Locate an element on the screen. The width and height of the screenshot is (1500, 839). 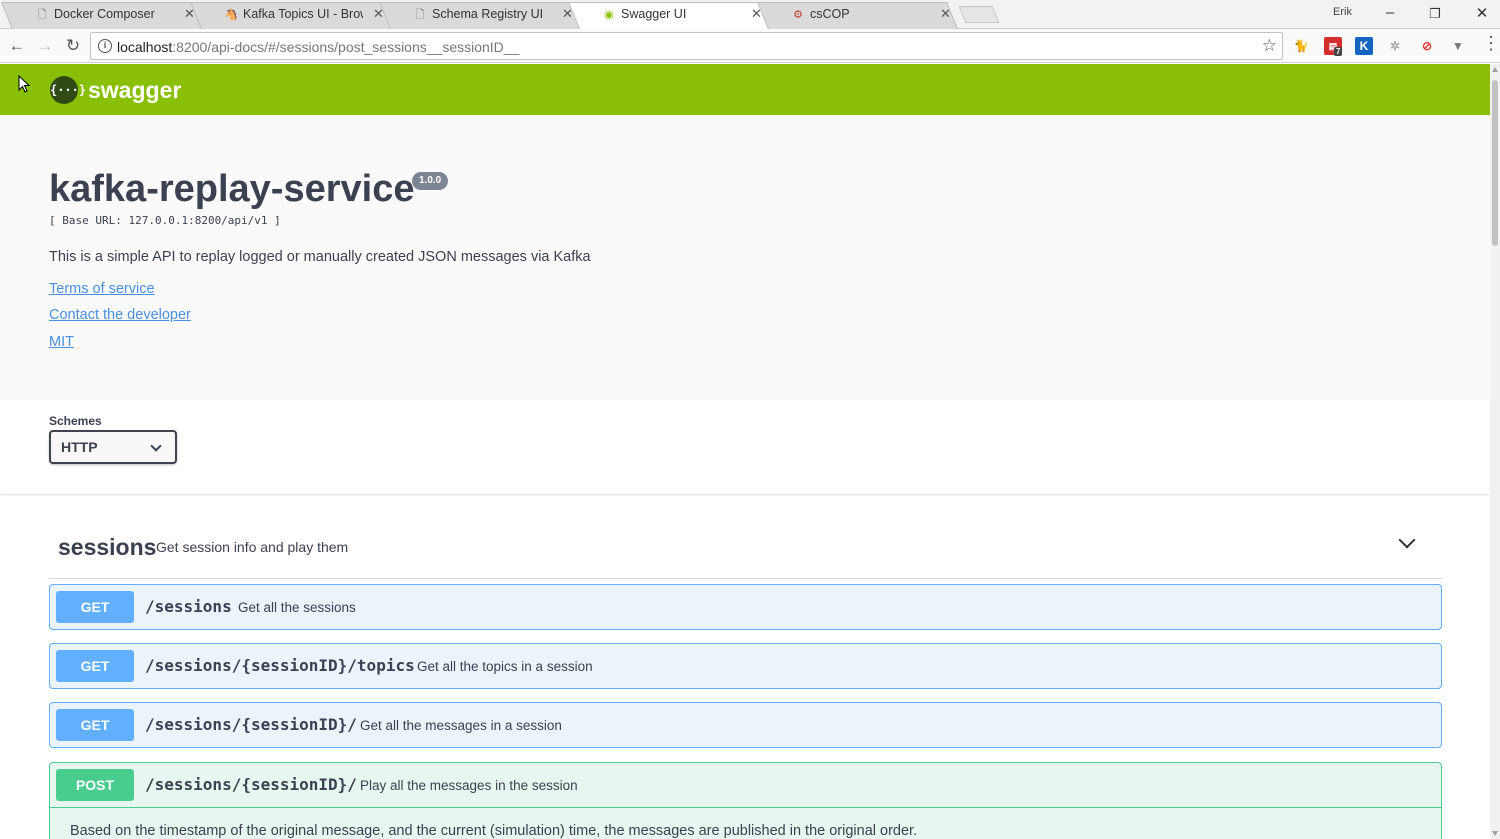
browser-menu-icon: ⋮ is located at coordinates (1491, 43).